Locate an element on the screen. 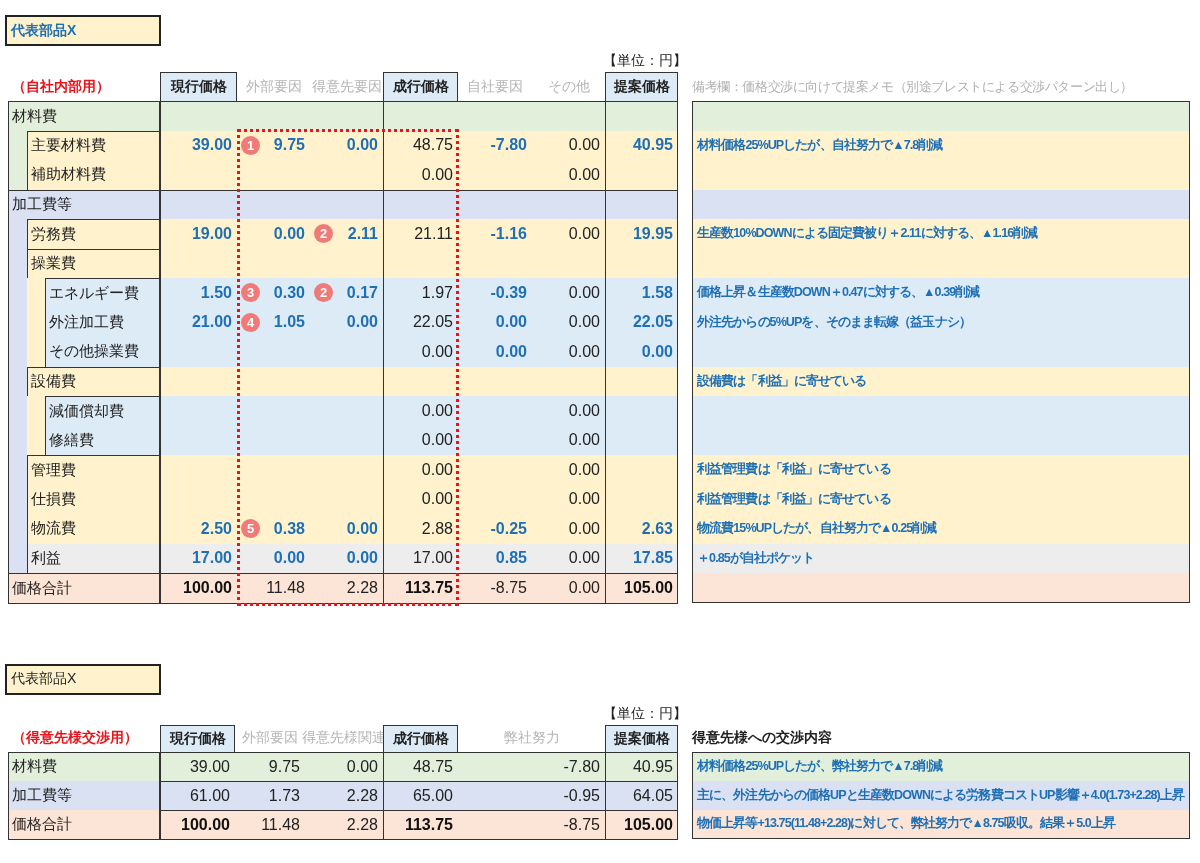  row-label: 利益 is located at coordinates (93, 558).